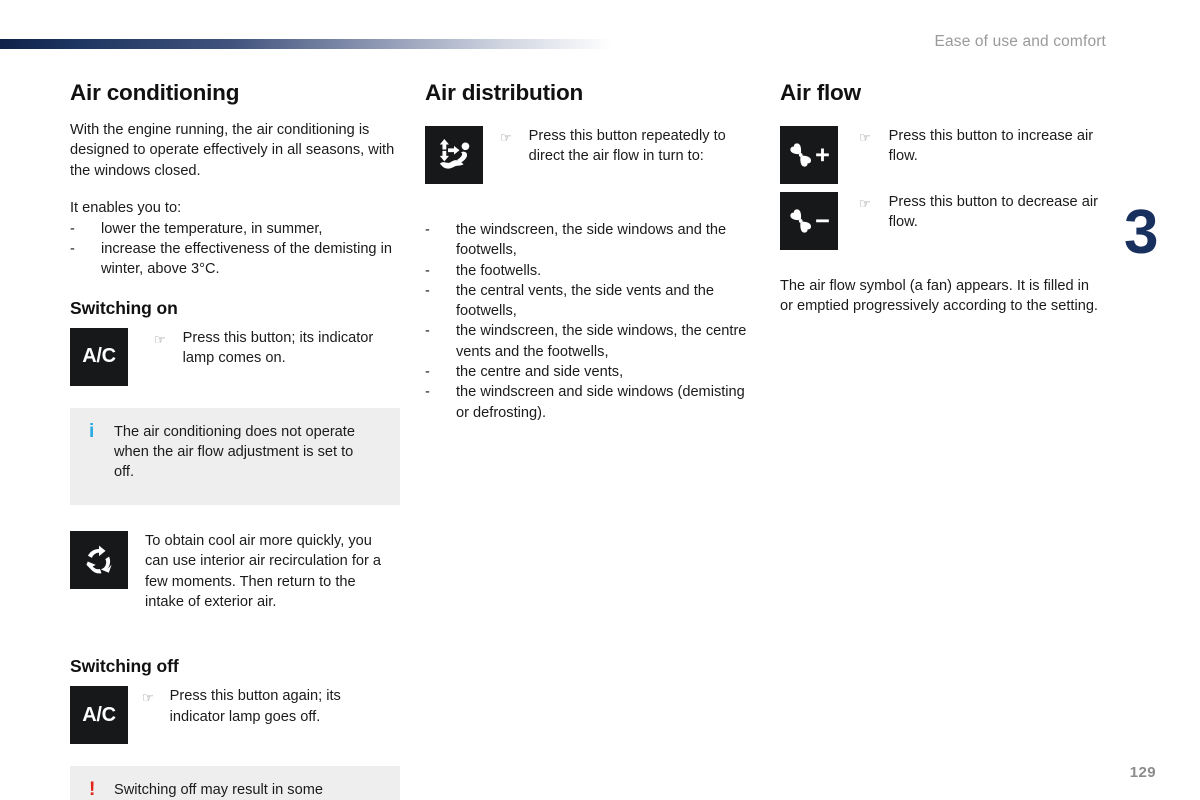 The image size is (1200, 800). I want to click on page-number: 129, so click(1142, 772).